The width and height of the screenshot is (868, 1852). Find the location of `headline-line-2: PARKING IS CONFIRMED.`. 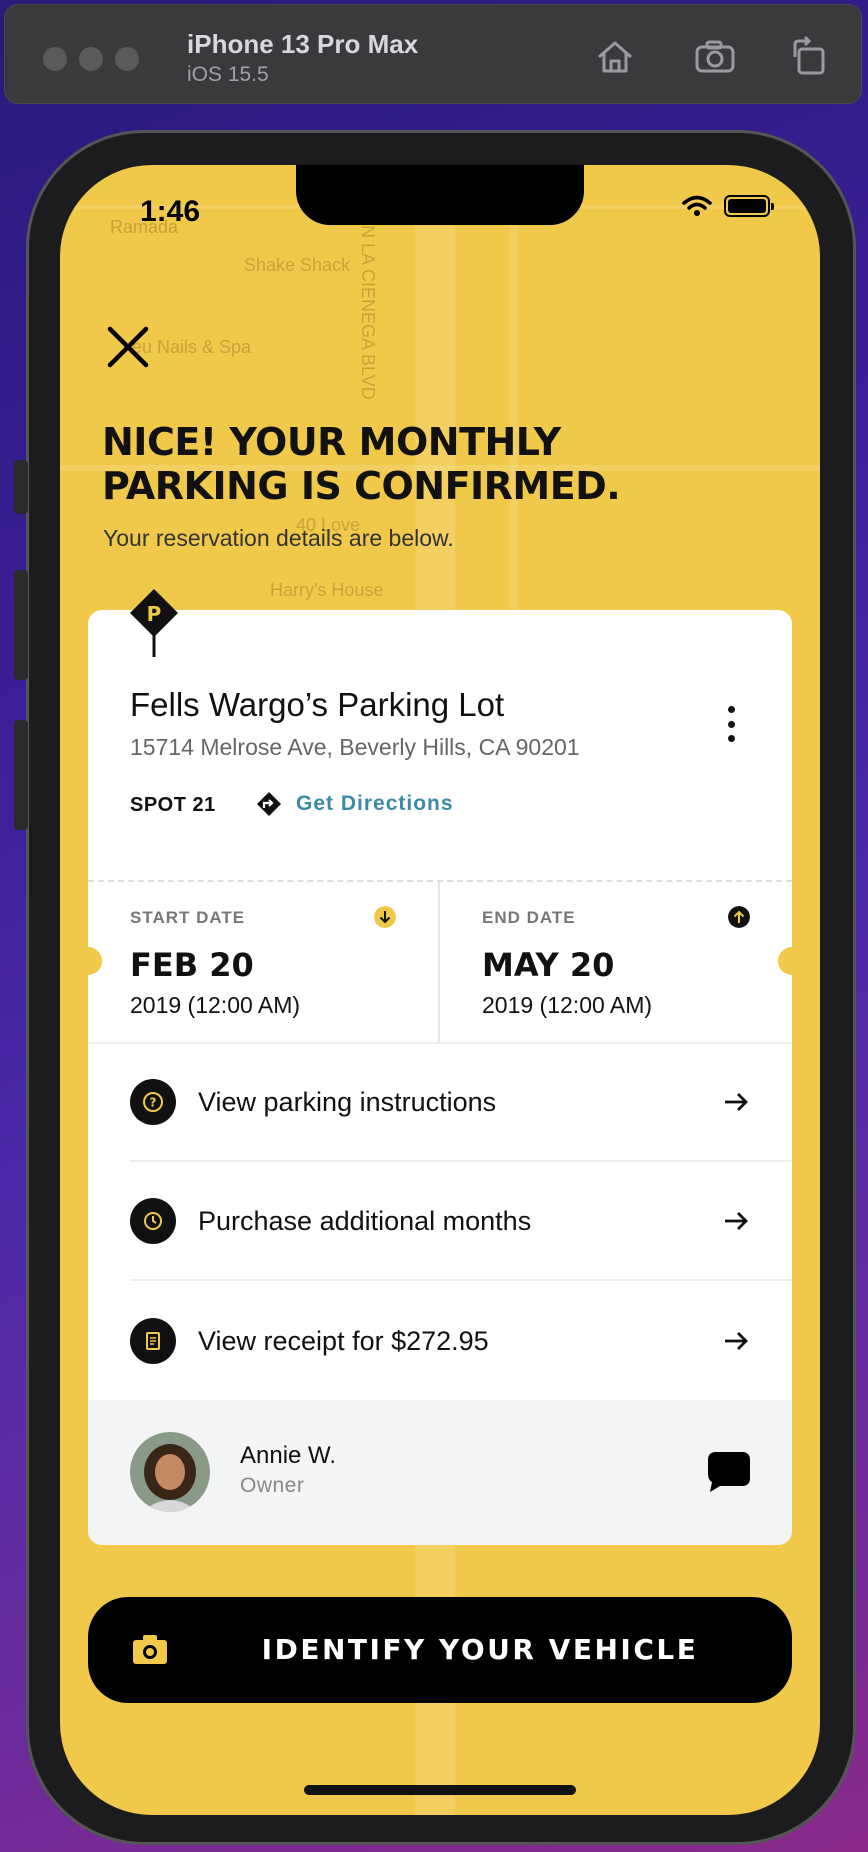

headline-line-2: PARKING IS CONFIRMED. is located at coordinates (361, 486).